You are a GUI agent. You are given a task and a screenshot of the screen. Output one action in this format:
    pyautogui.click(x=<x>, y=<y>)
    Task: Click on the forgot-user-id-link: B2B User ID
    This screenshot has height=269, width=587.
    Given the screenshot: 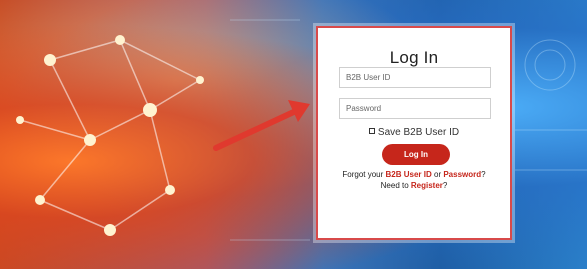 What is the action you would take?
    pyautogui.click(x=409, y=174)
    